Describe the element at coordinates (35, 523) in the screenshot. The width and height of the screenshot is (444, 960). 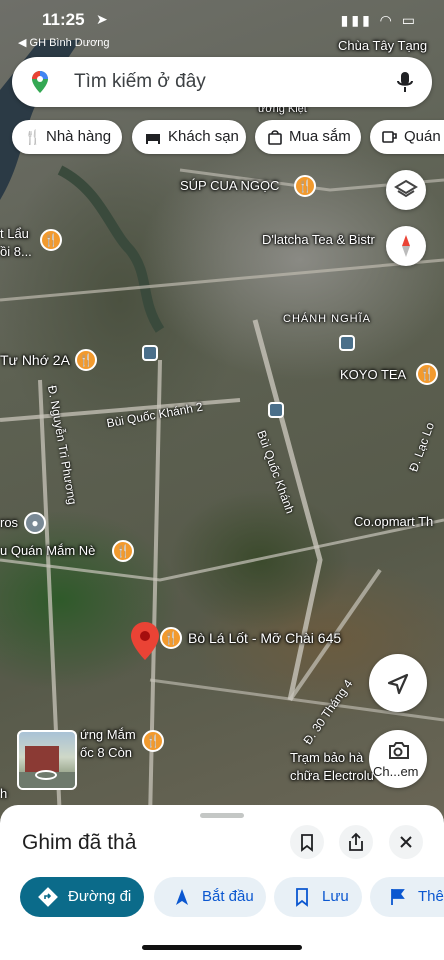
I see `location-pin-icon: ●` at that location.